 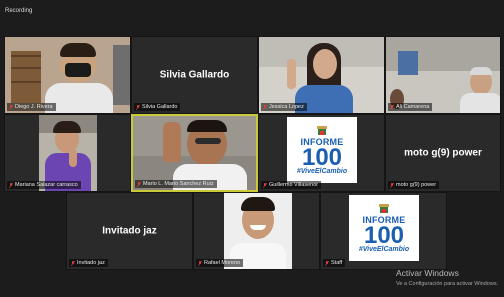 I want to click on participant-tile-mario: Mario L. Mario Sanchez Ruiz, so click(x=194, y=153).